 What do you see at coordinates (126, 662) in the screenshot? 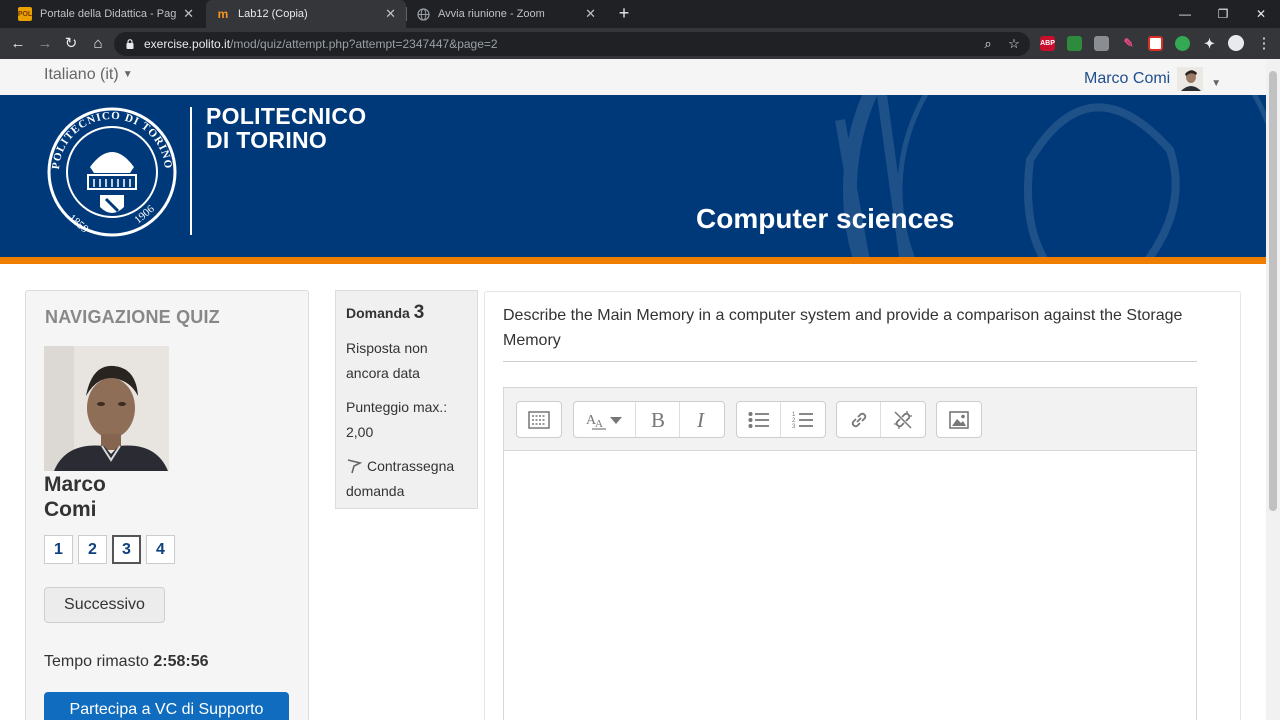
I see `time-remaining: Tempo rimasto 2:58:56` at bounding box center [126, 662].